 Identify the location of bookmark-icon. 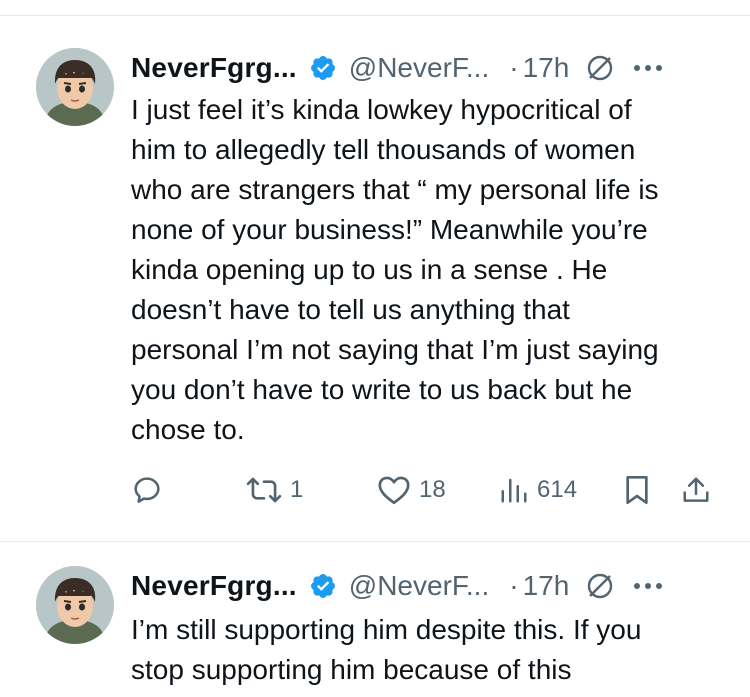
(637, 490).